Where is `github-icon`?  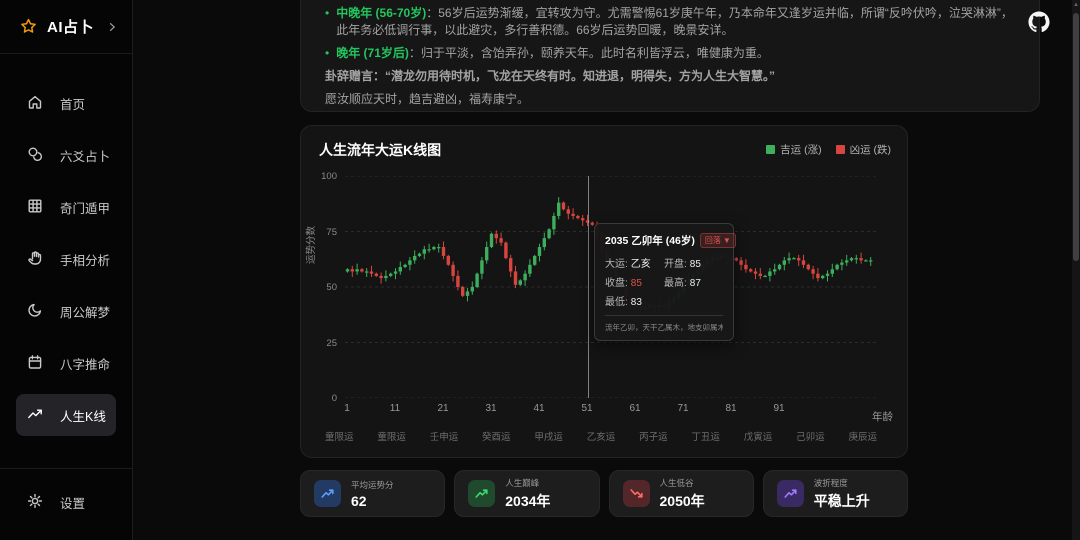 github-icon is located at coordinates (1039, 22).